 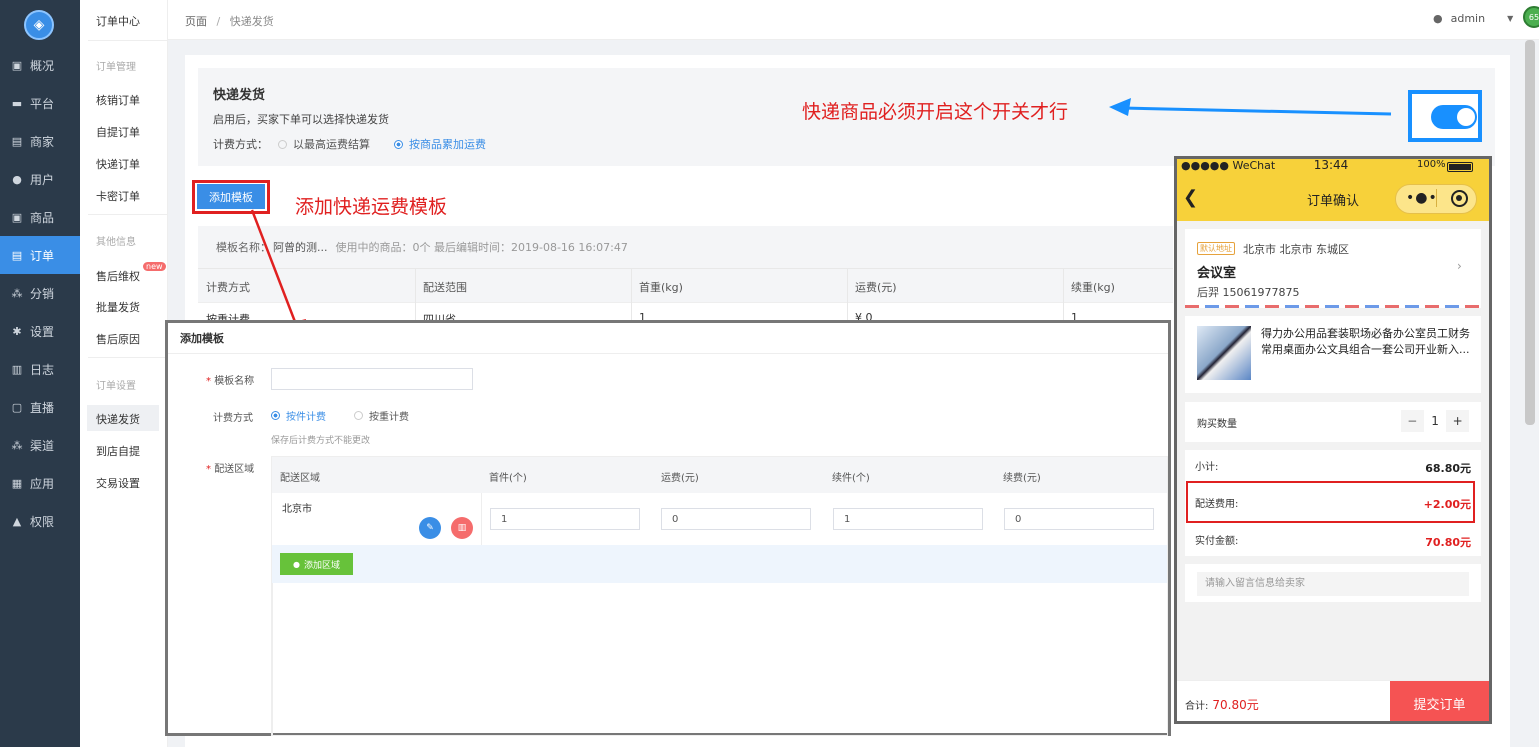 I want to click on nav-item-goods: ▣ 商品, so click(x=40, y=217).